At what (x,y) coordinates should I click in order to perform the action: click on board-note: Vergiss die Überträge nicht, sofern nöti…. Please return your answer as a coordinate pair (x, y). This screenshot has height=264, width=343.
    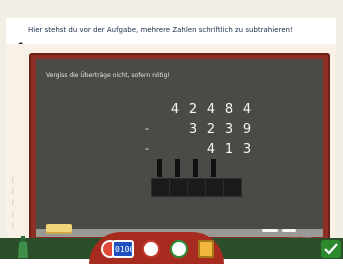
    Looking at the image, I should click on (108, 75).